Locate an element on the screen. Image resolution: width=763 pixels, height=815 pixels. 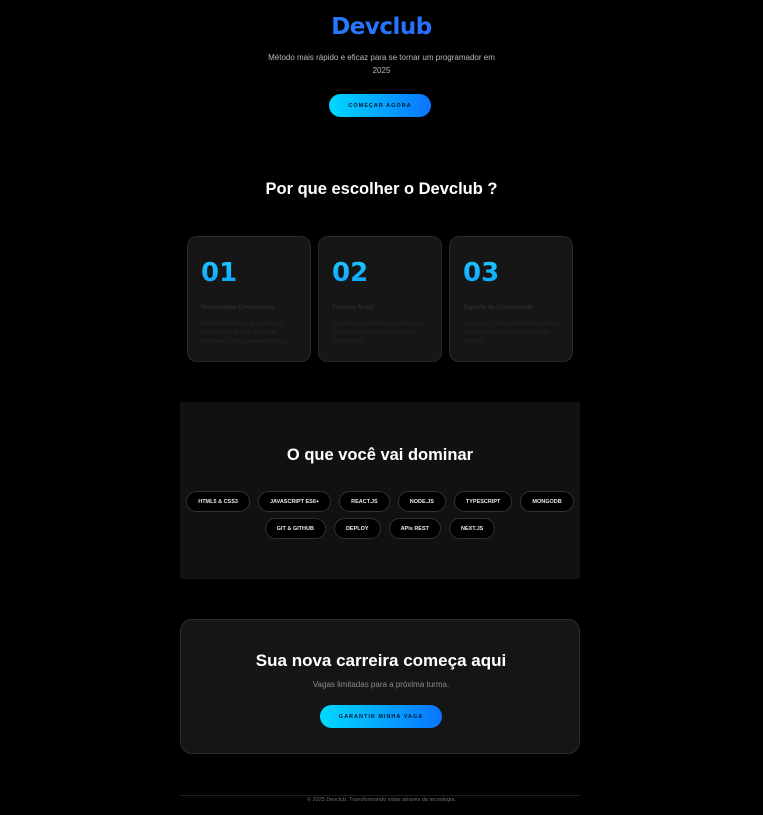
start-now-button: COMEÇAR AGORA is located at coordinates (380, 105).